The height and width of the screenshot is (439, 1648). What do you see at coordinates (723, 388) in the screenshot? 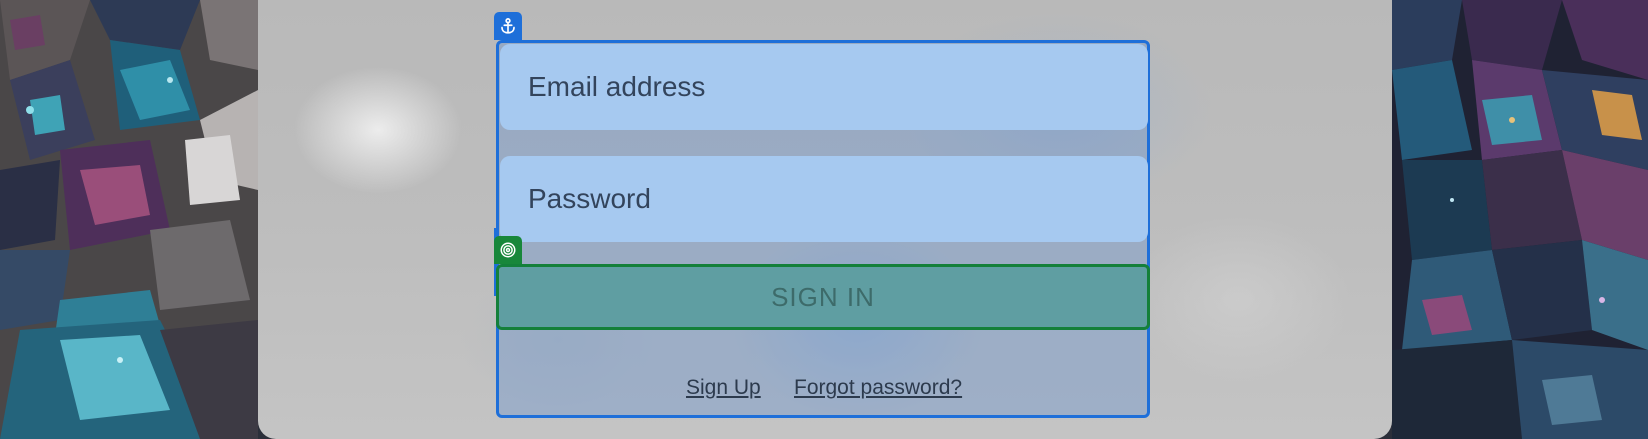
I see `sign-up-link: Sign Up` at bounding box center [723, 388].